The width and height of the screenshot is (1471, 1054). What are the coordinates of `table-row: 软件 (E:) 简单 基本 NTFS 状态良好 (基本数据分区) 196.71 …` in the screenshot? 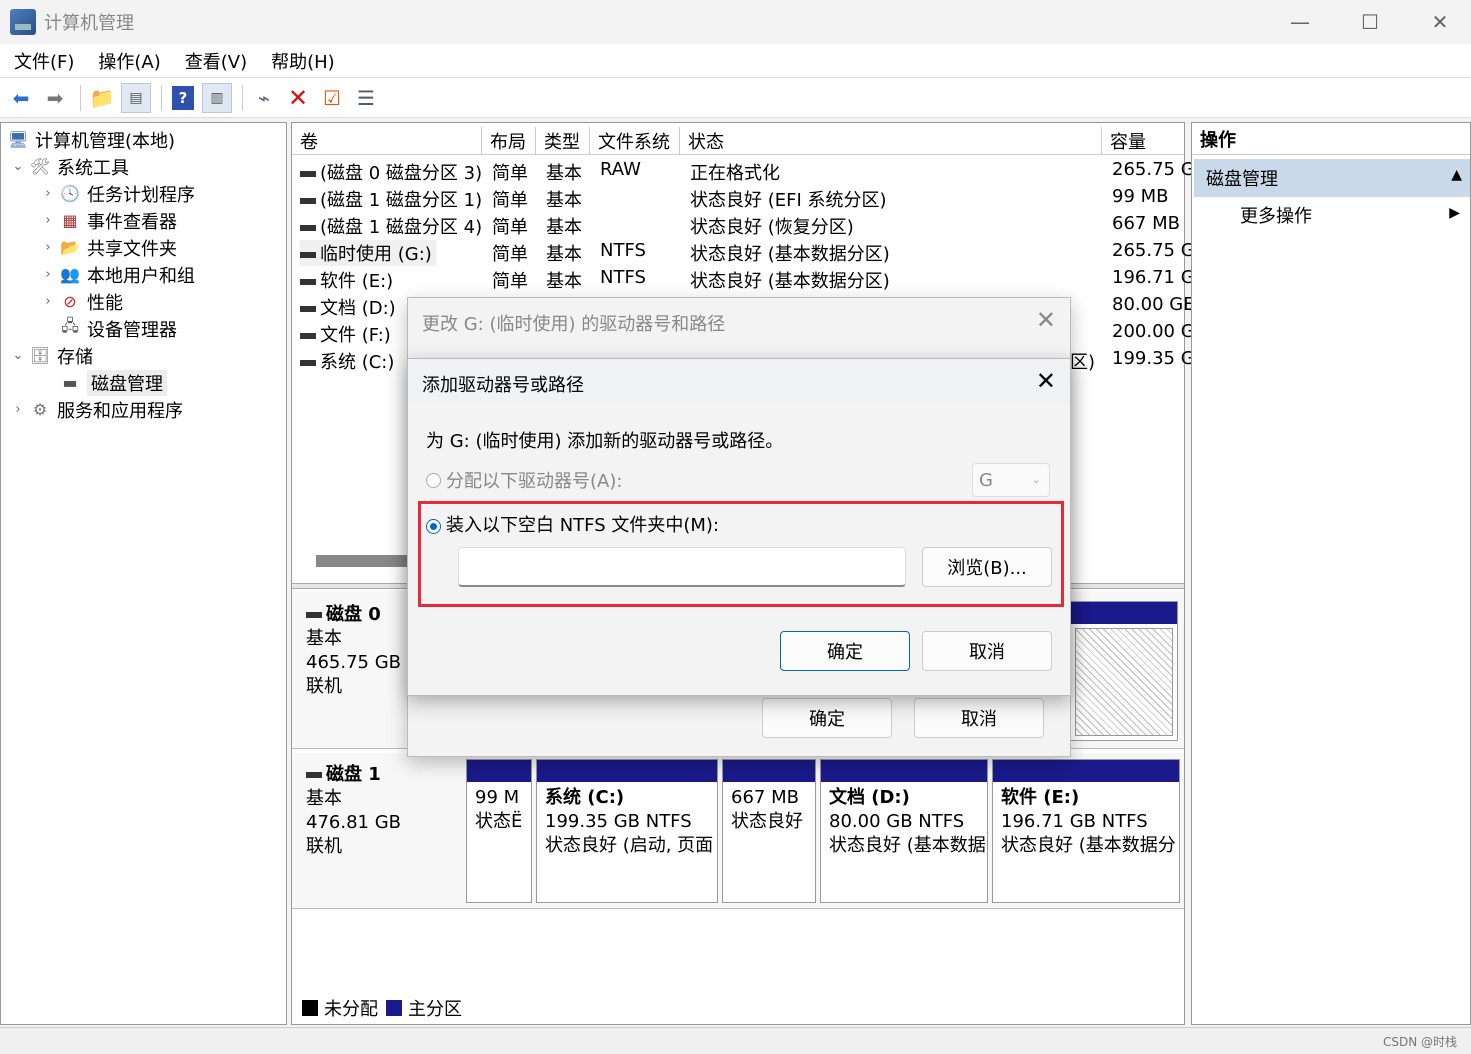 It's located at (743, 279).